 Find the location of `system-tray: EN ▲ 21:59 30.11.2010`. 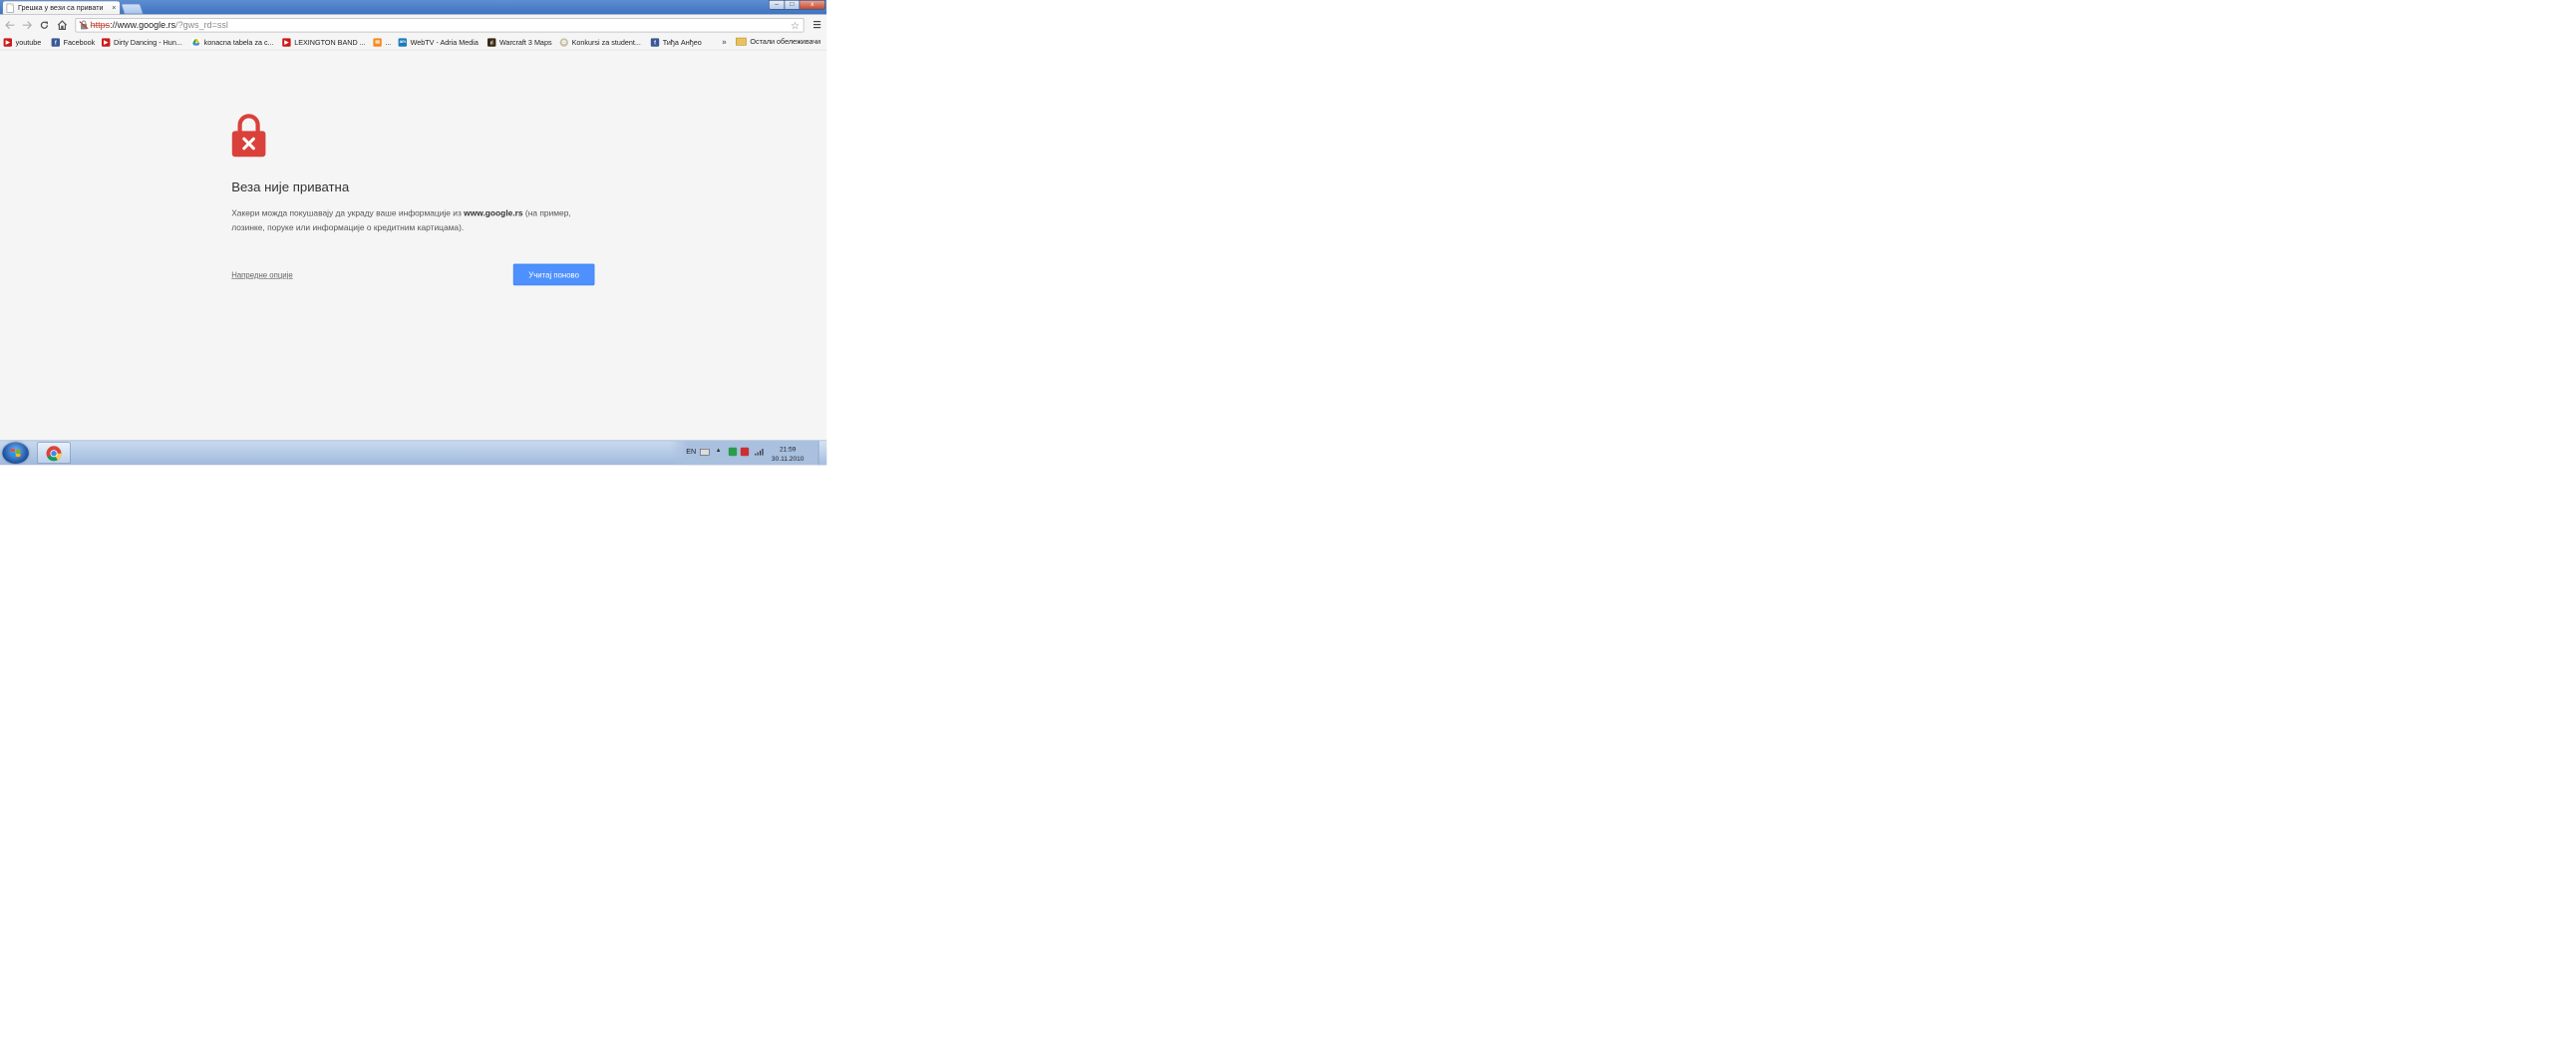

system-tray: EN ▲ 21:59 30.11.2010 is located at coordinates (748, 453).